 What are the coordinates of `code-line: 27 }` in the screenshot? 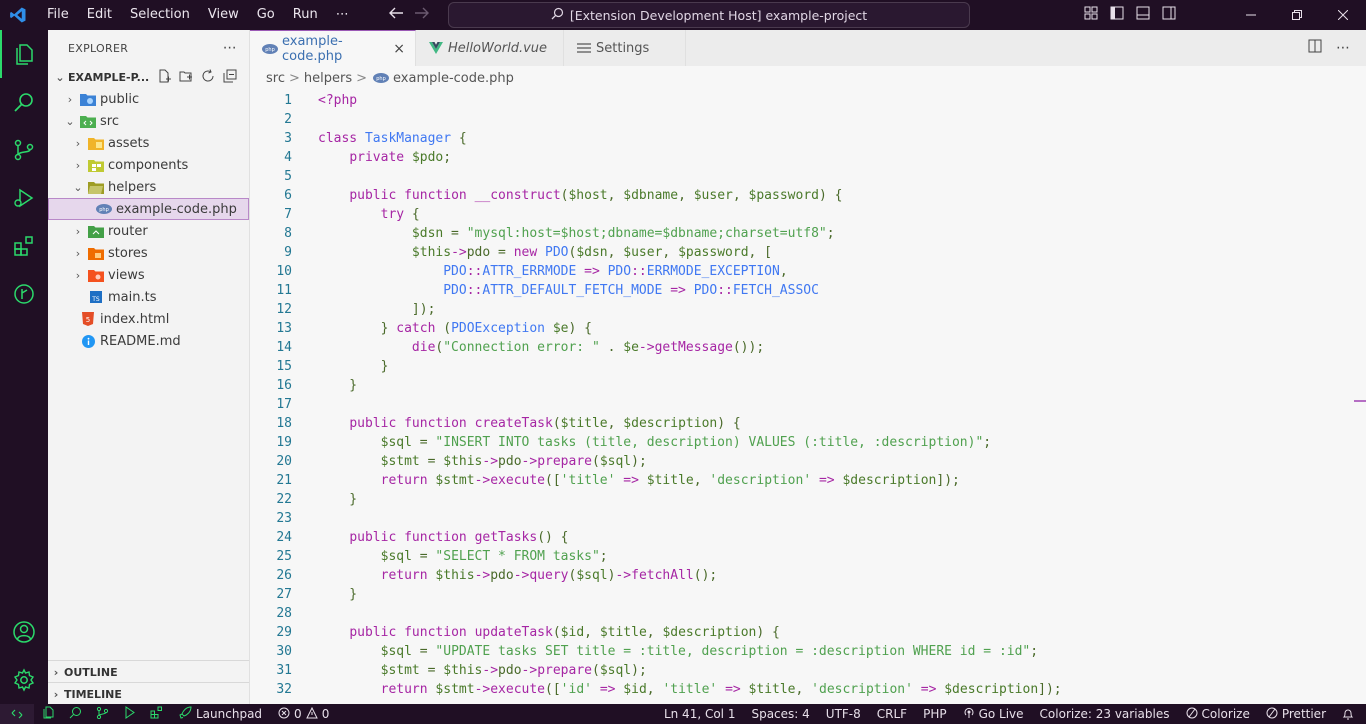 It's located at (303, 594).